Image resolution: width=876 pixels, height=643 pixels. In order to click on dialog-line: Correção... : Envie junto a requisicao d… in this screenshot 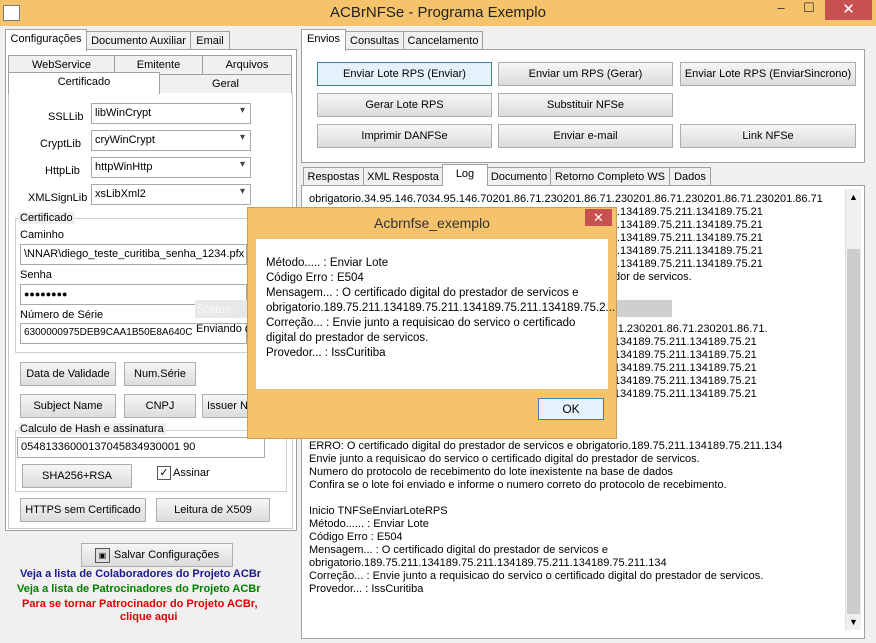, I will do `click(421, 323)`.